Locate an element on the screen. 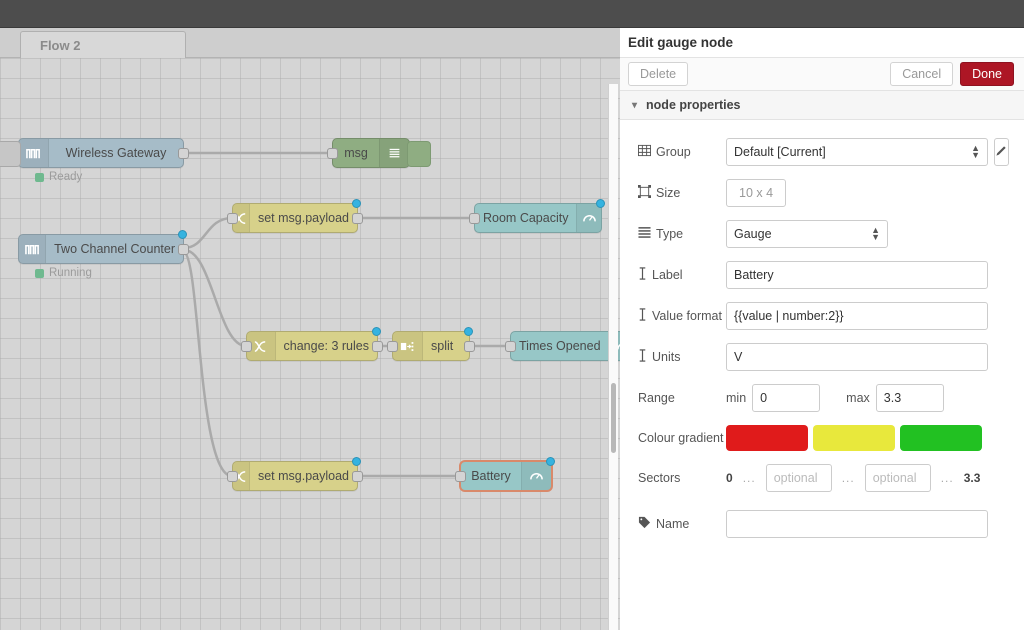  label-input is located at coordinates (857, 275).